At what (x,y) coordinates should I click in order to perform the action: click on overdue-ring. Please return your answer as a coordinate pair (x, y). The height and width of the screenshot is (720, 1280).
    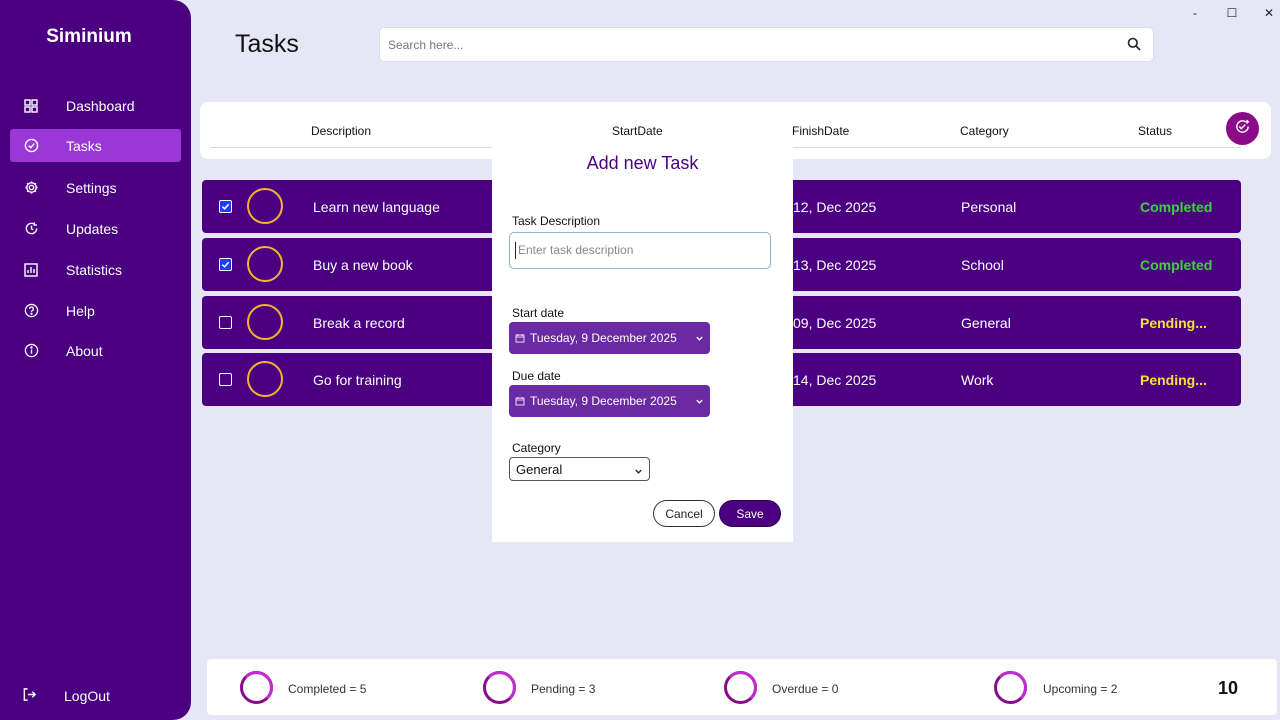
    Looking at the image, I should click on (740, 687).